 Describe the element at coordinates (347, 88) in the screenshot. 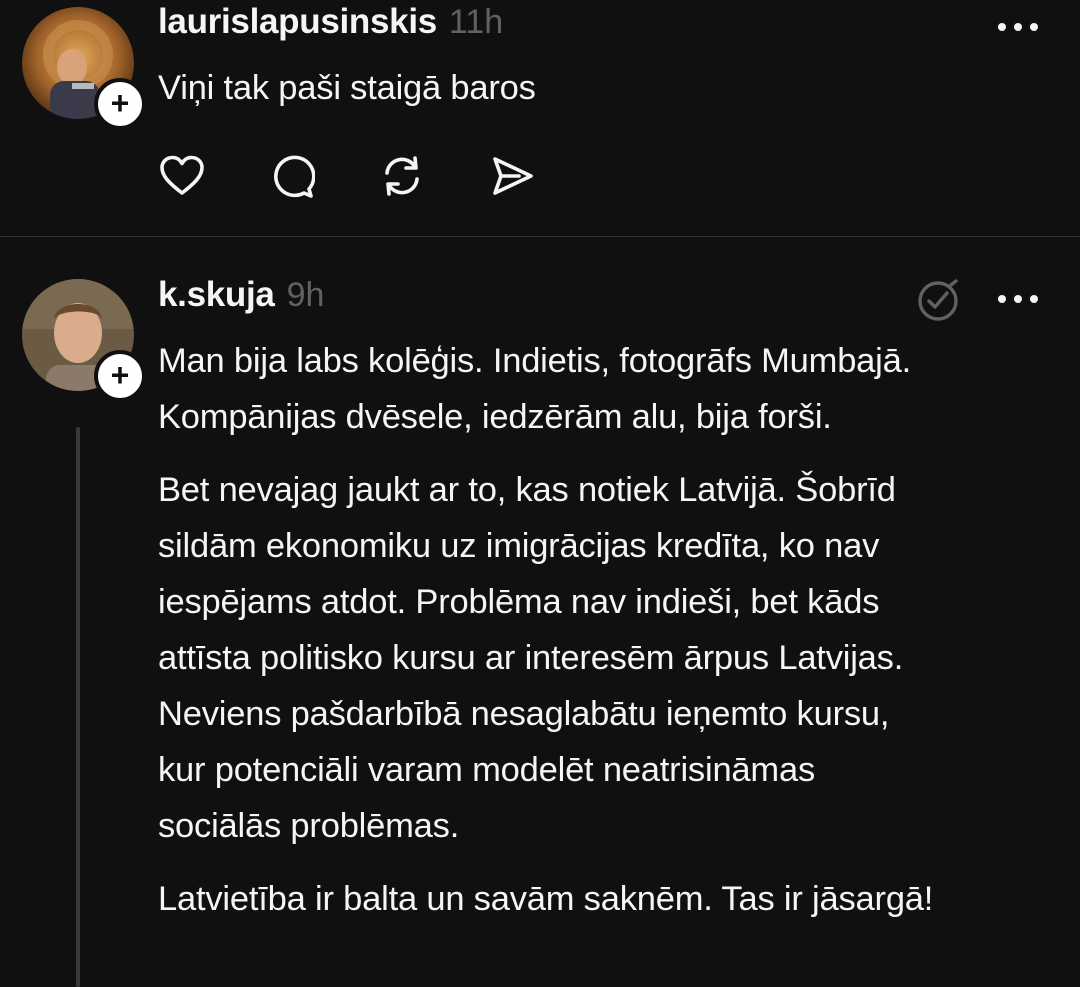

I see `post-paragraph: Viņi tak paši staigā baros` at that location.